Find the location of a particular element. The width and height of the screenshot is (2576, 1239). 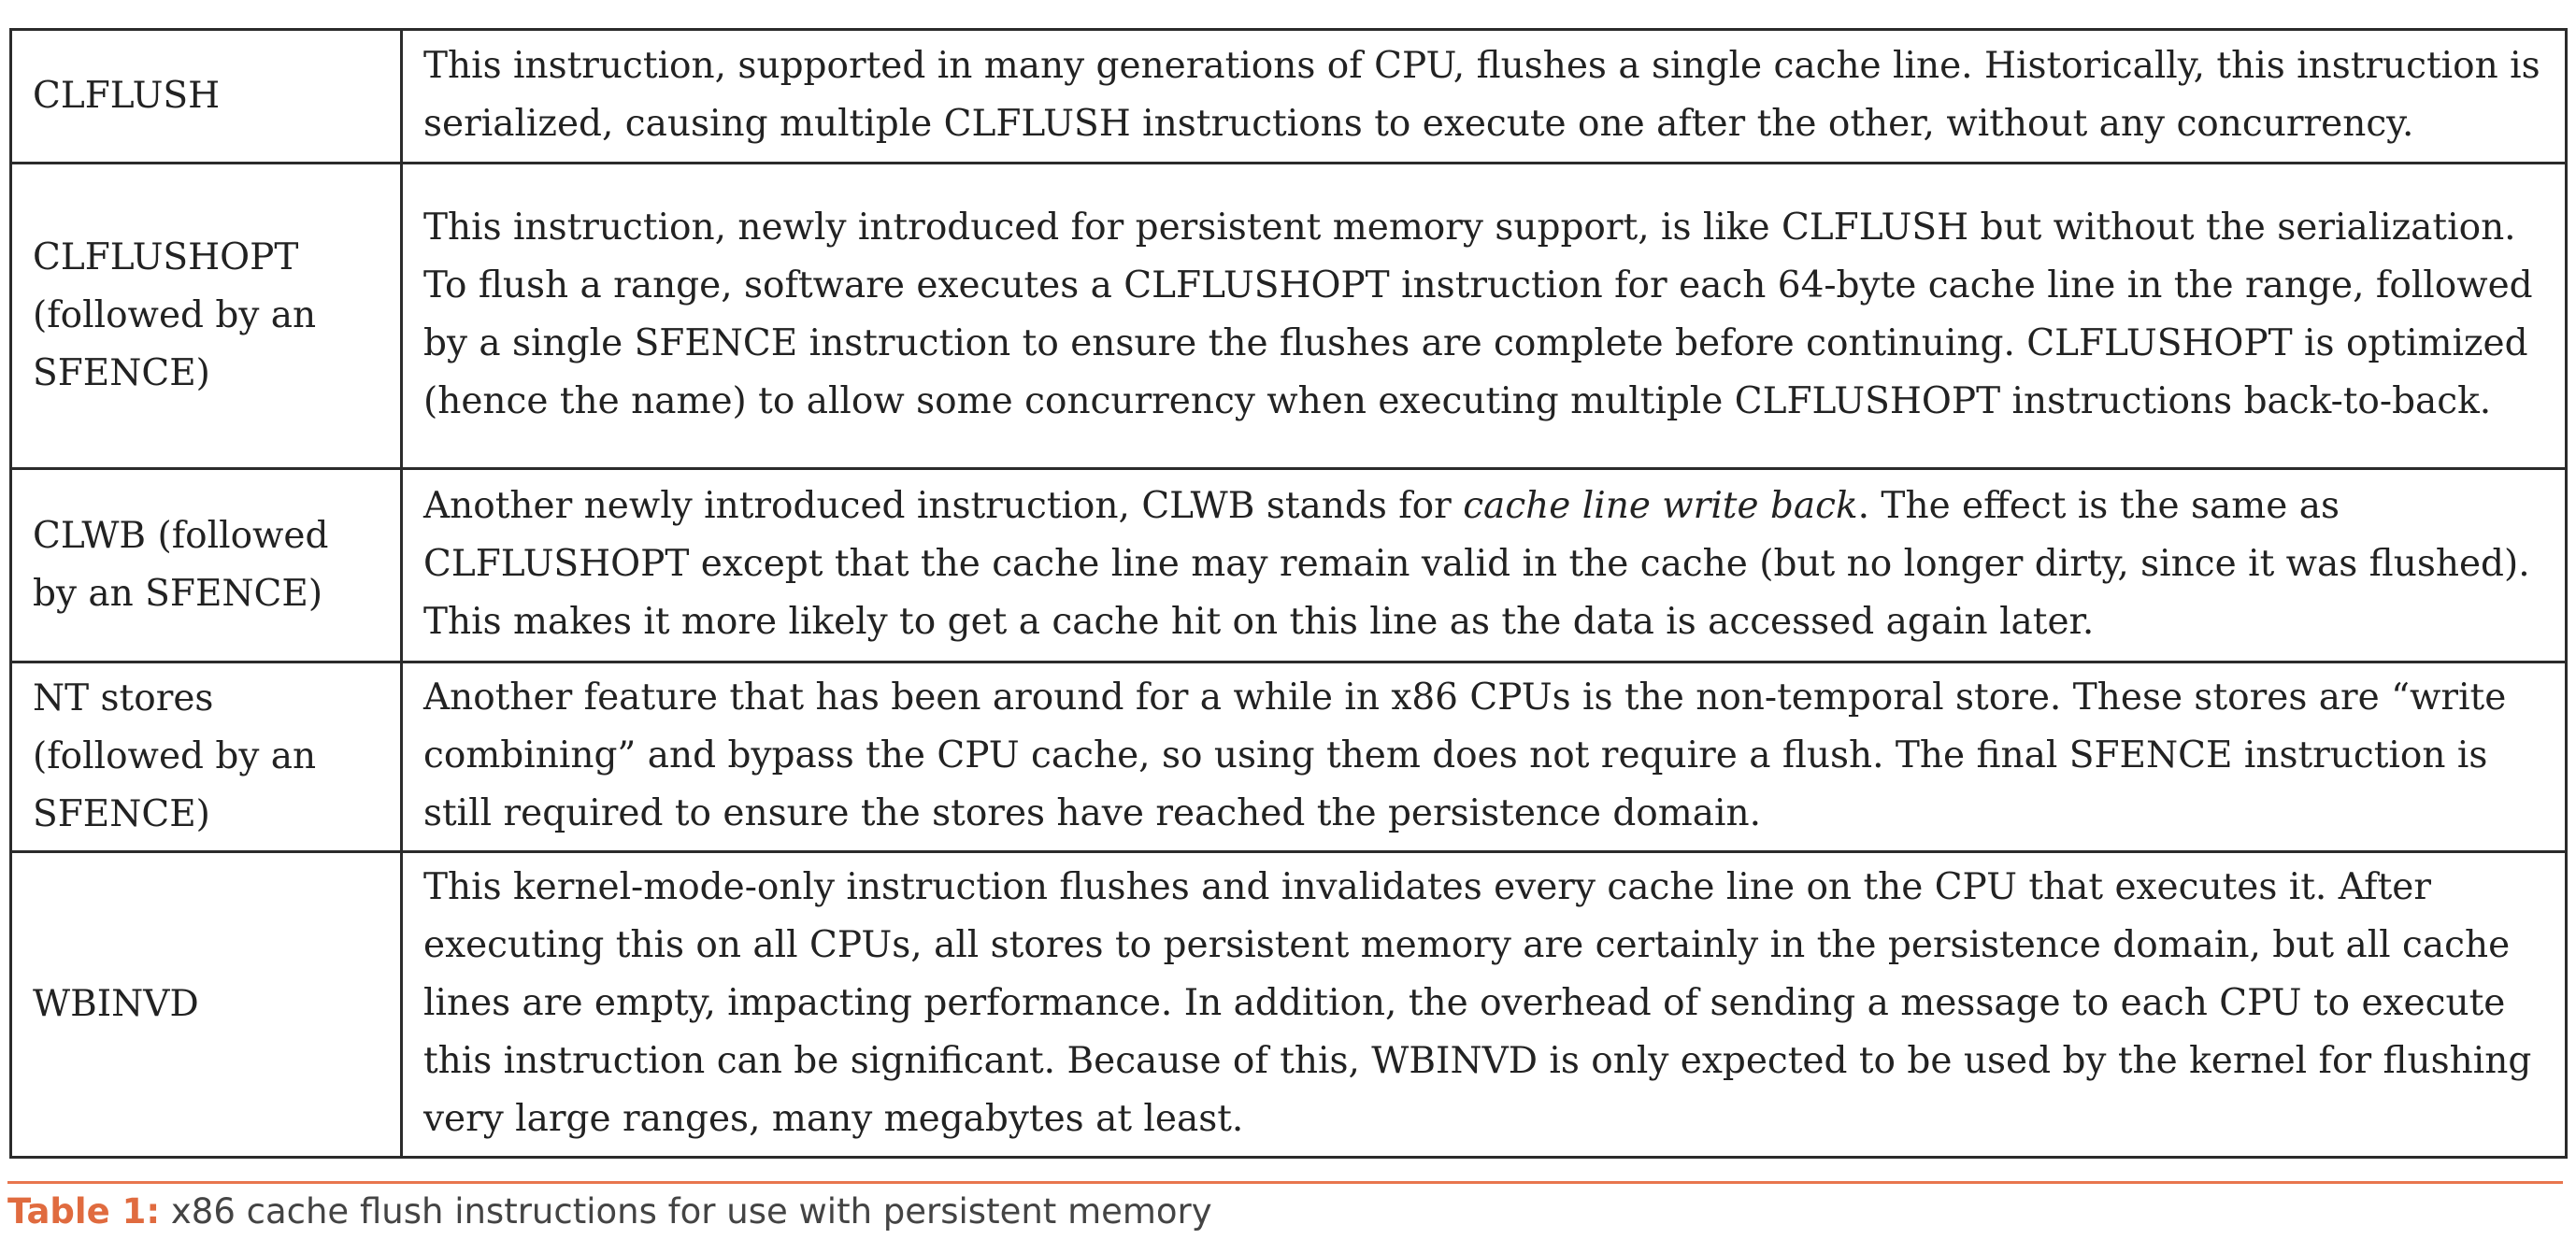

instruction-name-cell: CLFLUSHOPT (followed by an SFENCE) is located at coordinates (206, 316).